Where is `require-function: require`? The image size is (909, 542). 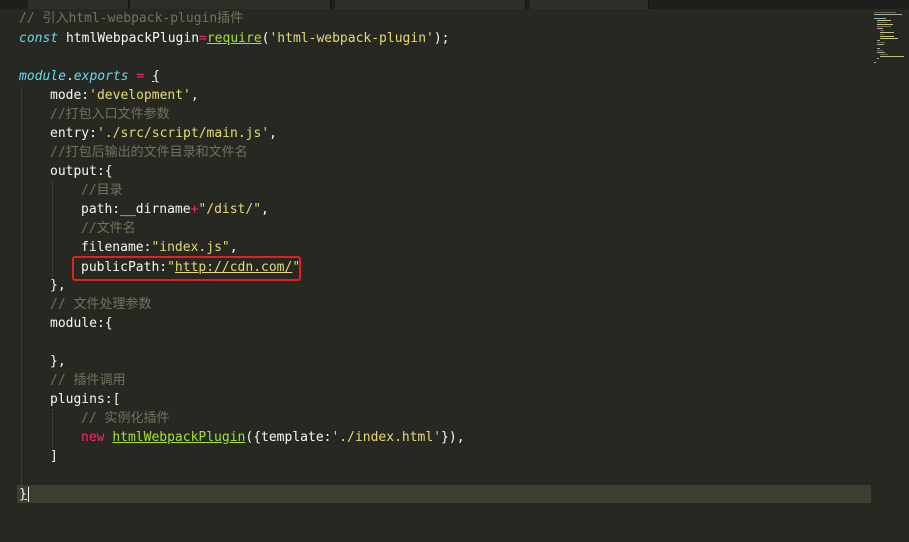 require-function: require is located at coordinates (234, 38).